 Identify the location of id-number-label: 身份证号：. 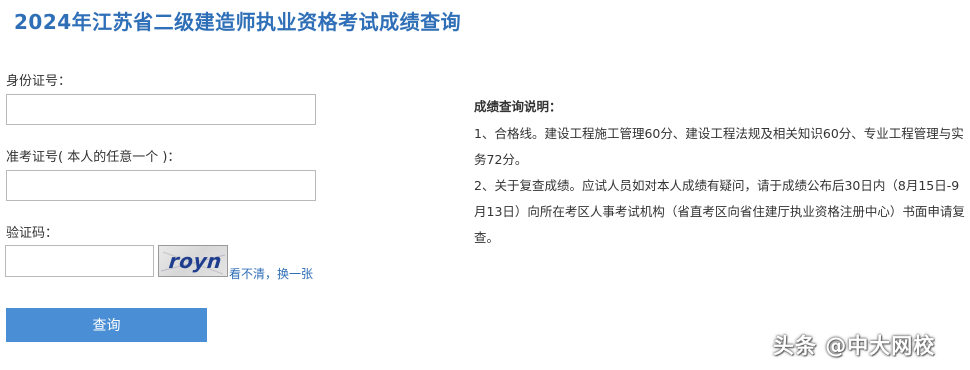
(39, 81).